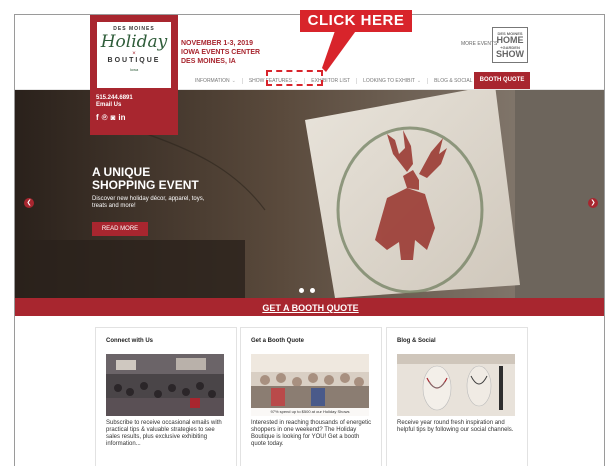 The width and height of the screenshot is (613, 466). What do you see at coordinates (145, 185) in the screenshot?
I see `hero-title-line2: SHOPPING EVENT` at bounding box center [145, 185].